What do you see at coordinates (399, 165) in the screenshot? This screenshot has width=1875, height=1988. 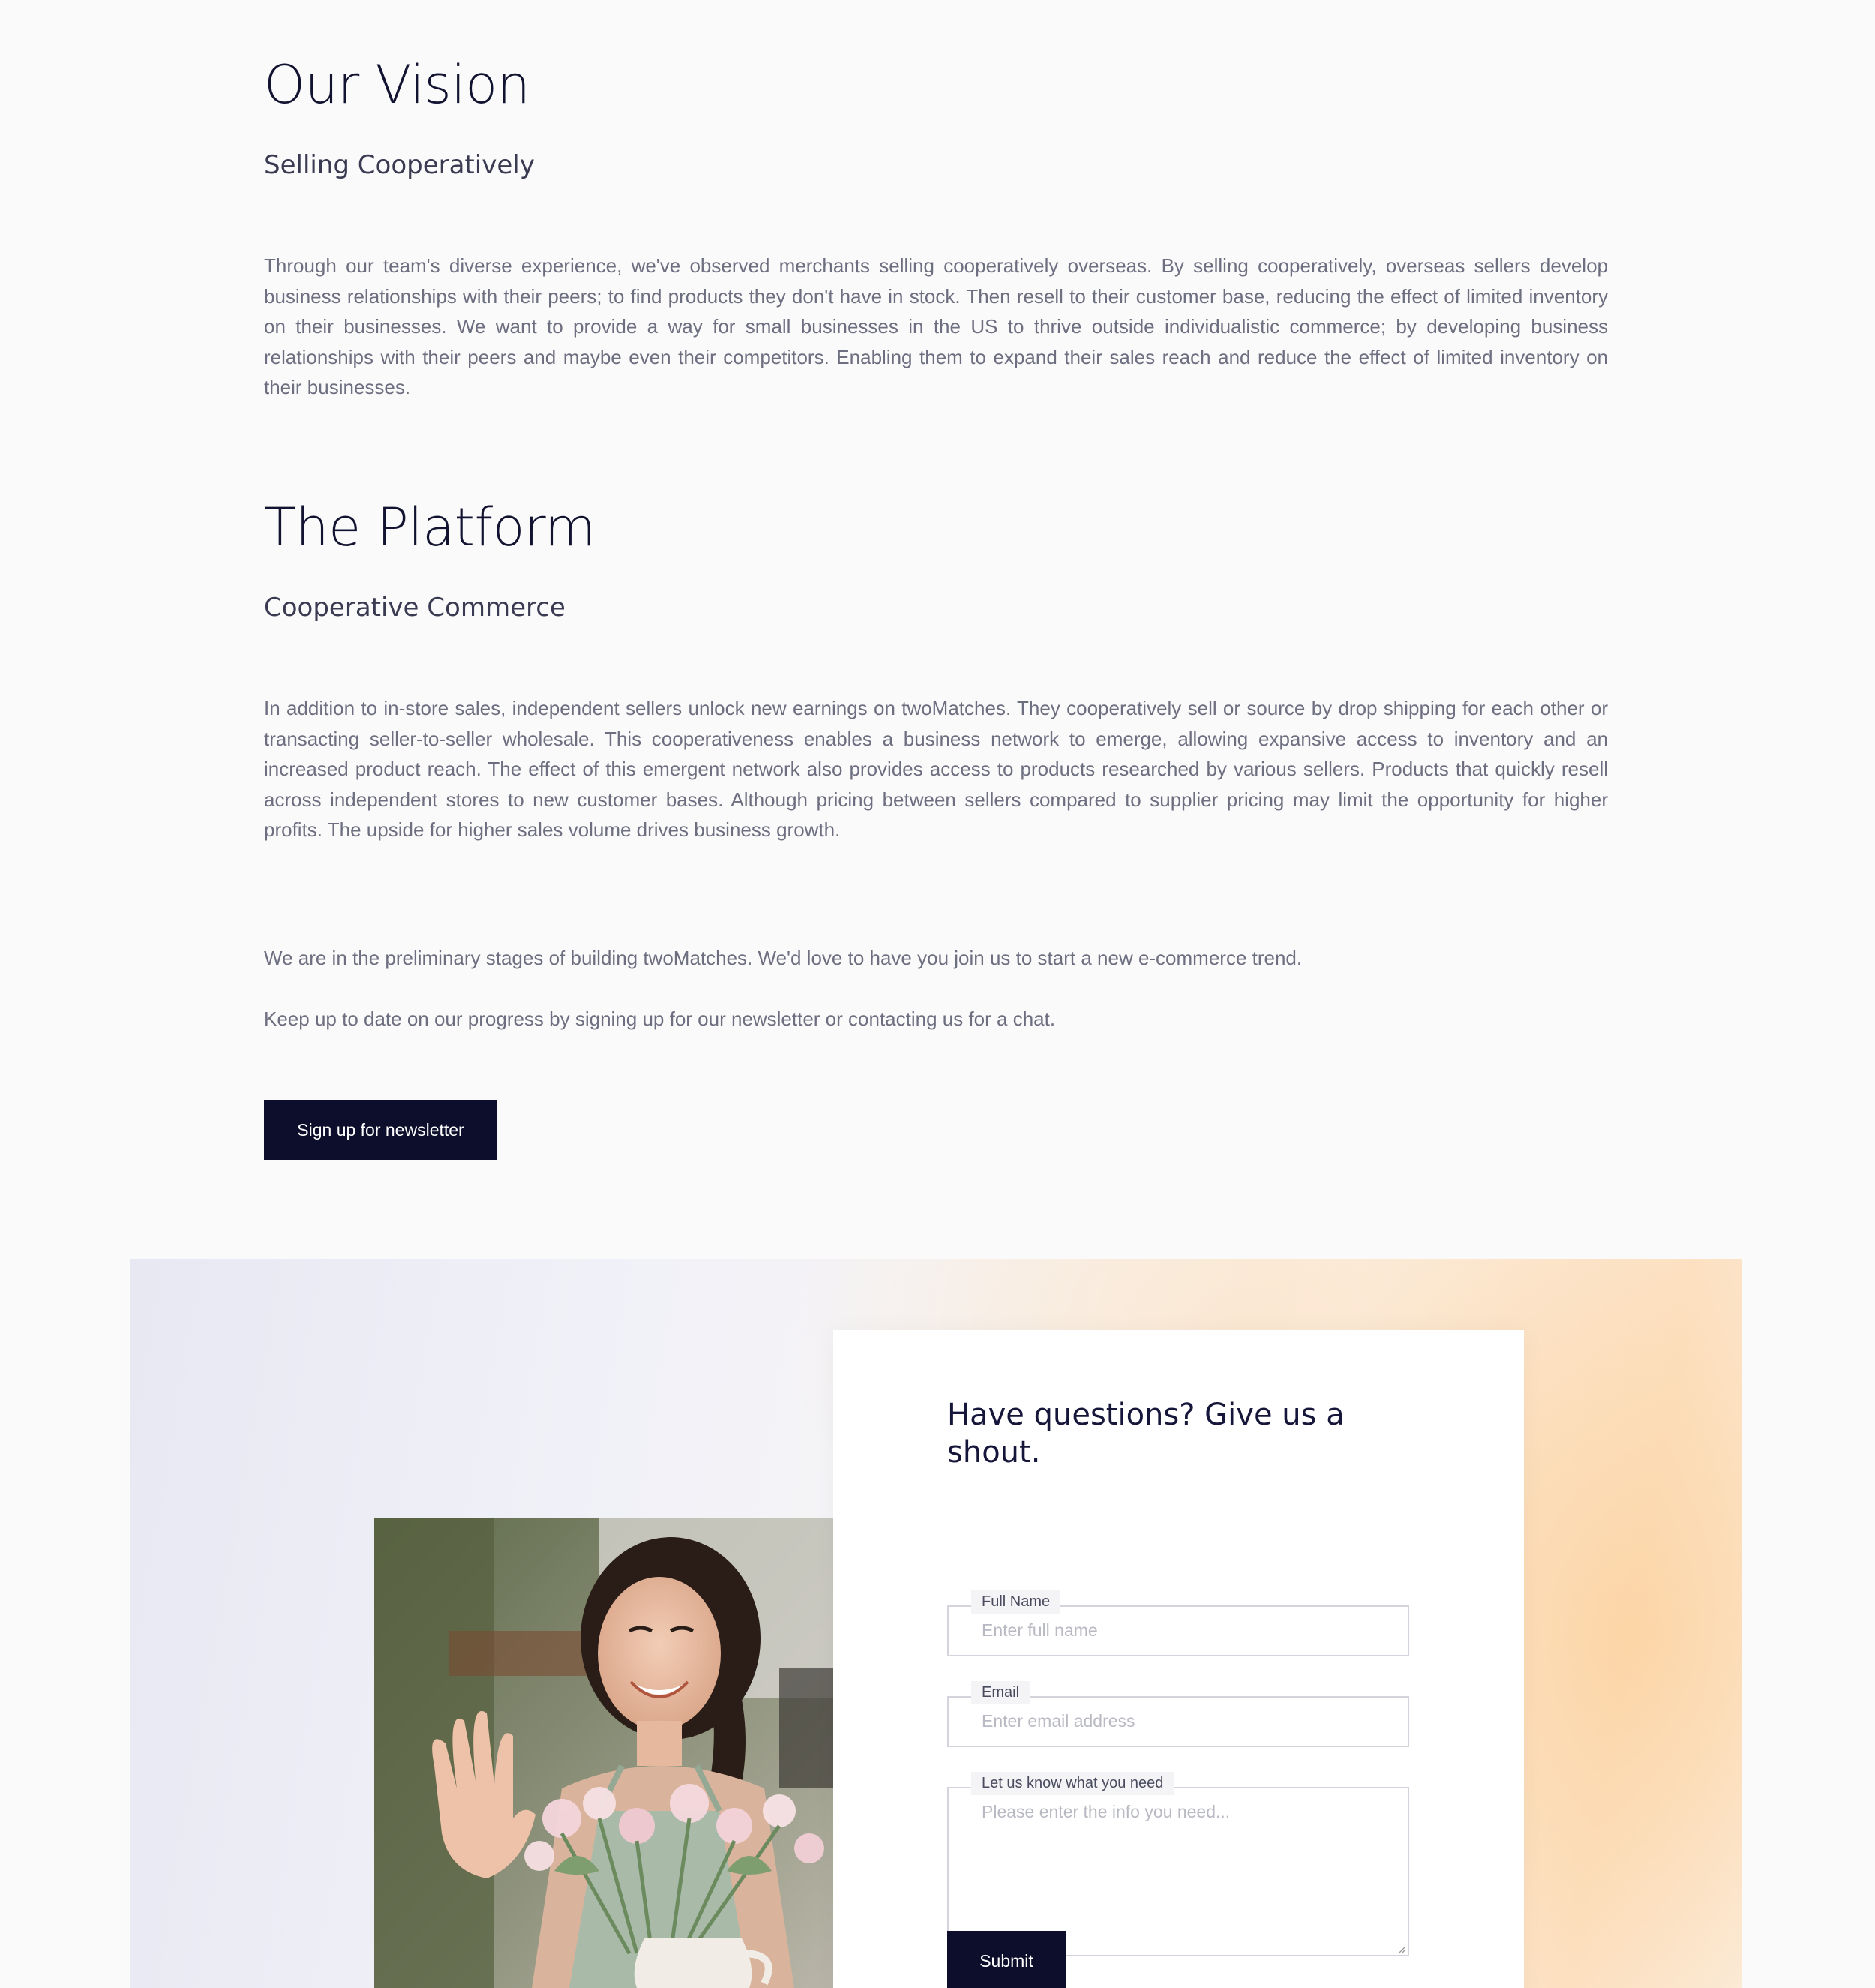 I see `vision-subheading: Selling Cooperatively` at bounding box center [399, 165].